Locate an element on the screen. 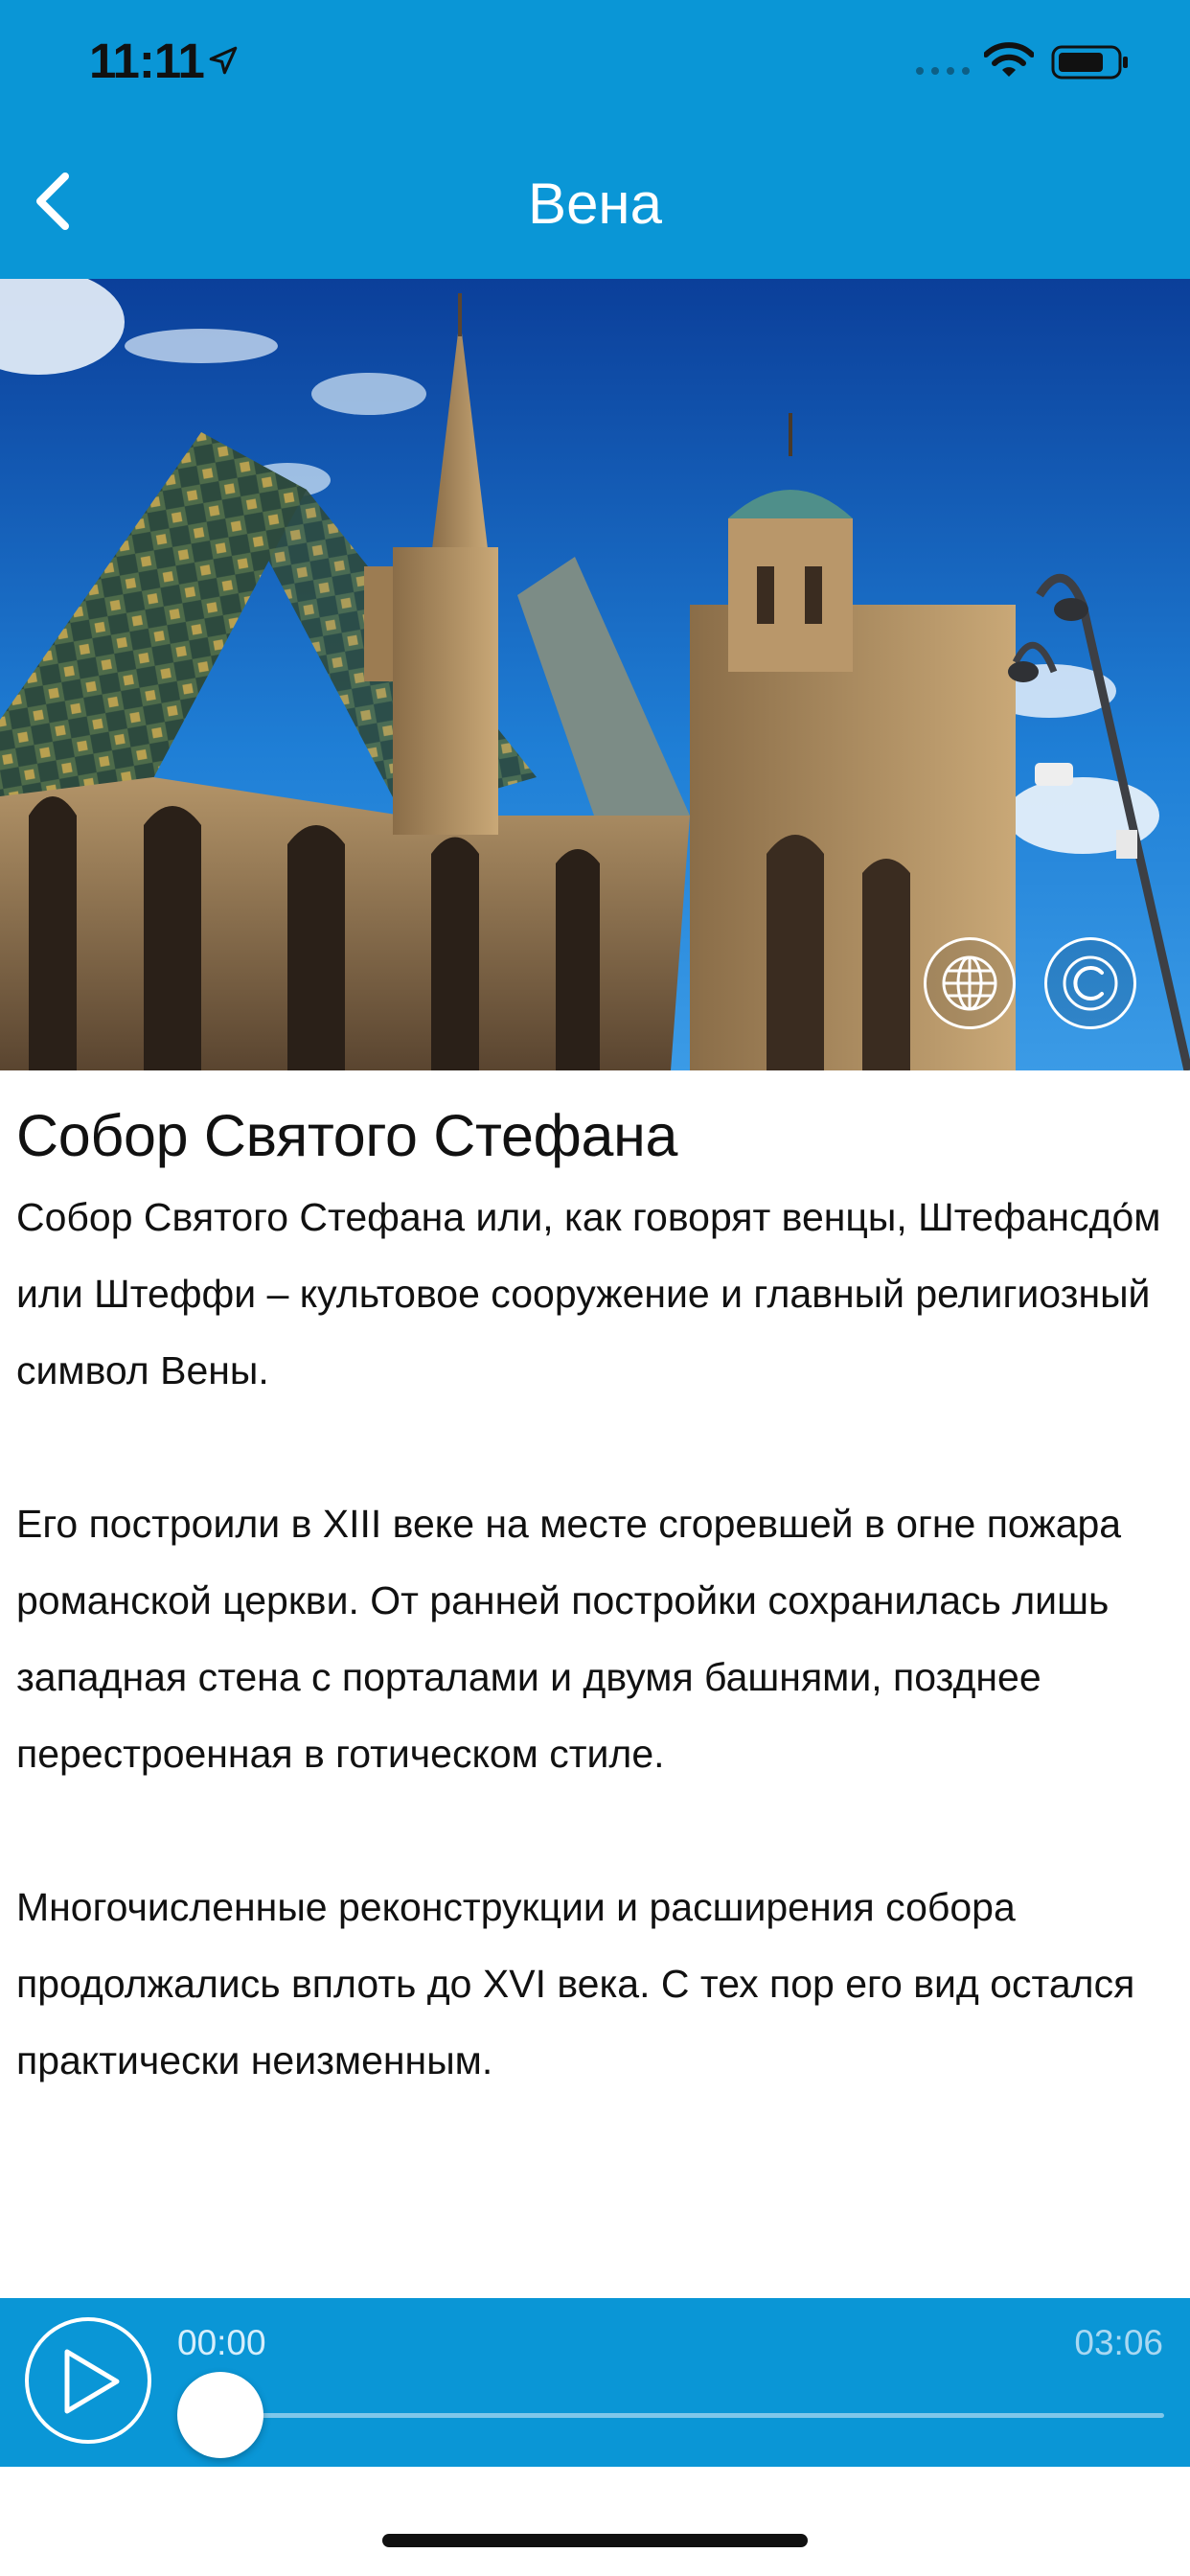 The image size is (1190, 2576). nav-title: Вена is located at coordinates (595, 204).